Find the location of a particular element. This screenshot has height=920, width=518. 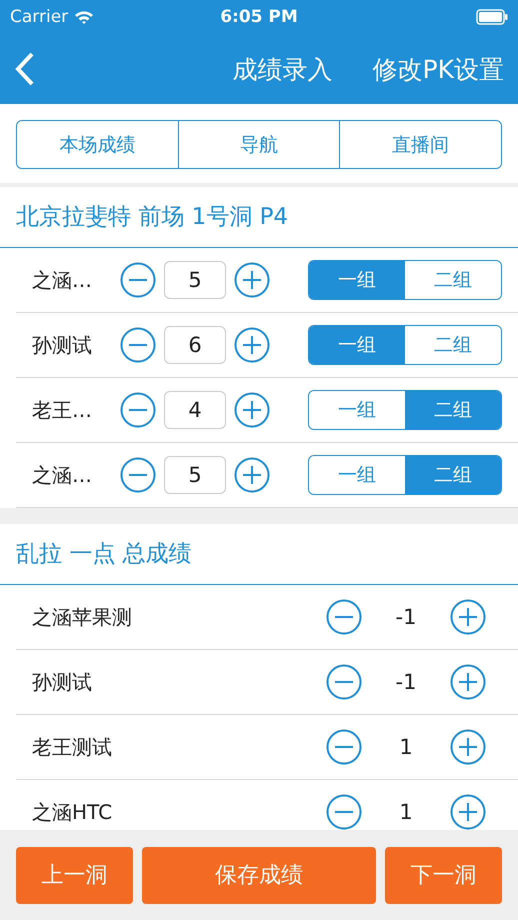

section-title: 乱拉 一点 总成绩 is located at coordinates (259, 554).